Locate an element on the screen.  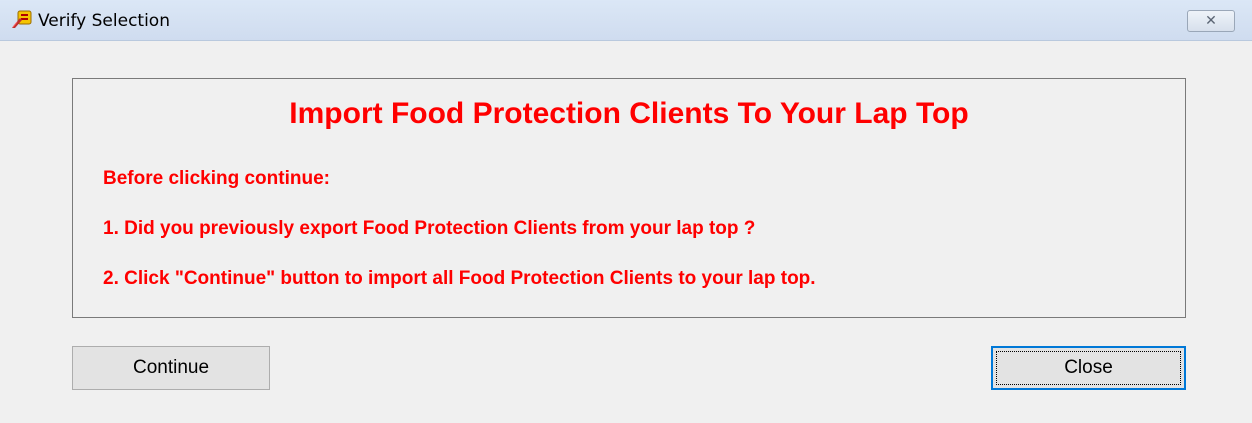
instruction-intro: Before clicking continue: is located at coordinates (216, 178).